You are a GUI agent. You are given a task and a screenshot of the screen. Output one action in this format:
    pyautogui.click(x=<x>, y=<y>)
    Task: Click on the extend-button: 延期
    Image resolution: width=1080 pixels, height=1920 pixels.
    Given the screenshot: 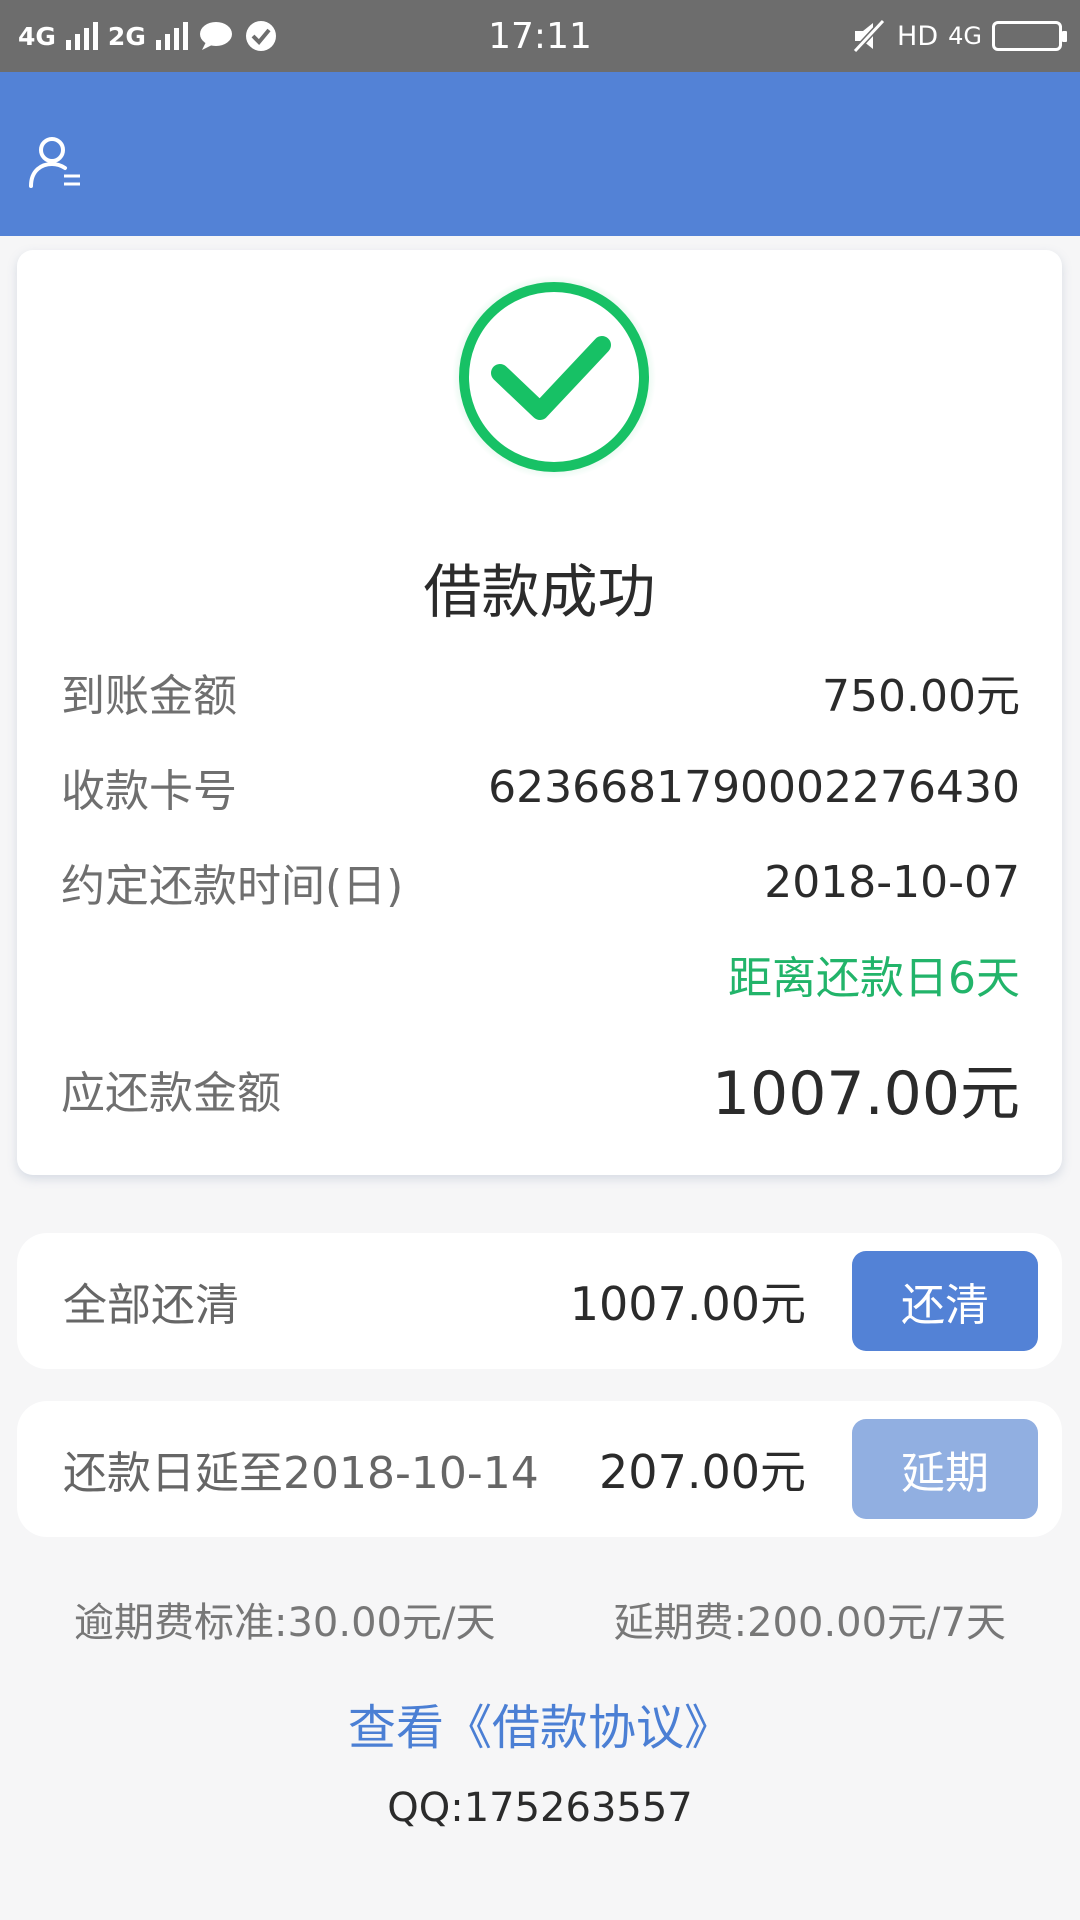 What is the action you would take?
    pyautogui.click(x=945, y=1469)
    